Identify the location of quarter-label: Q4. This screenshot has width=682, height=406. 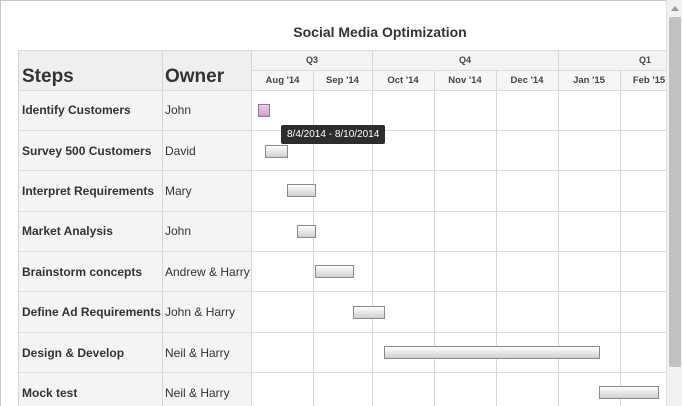
(464, 60).